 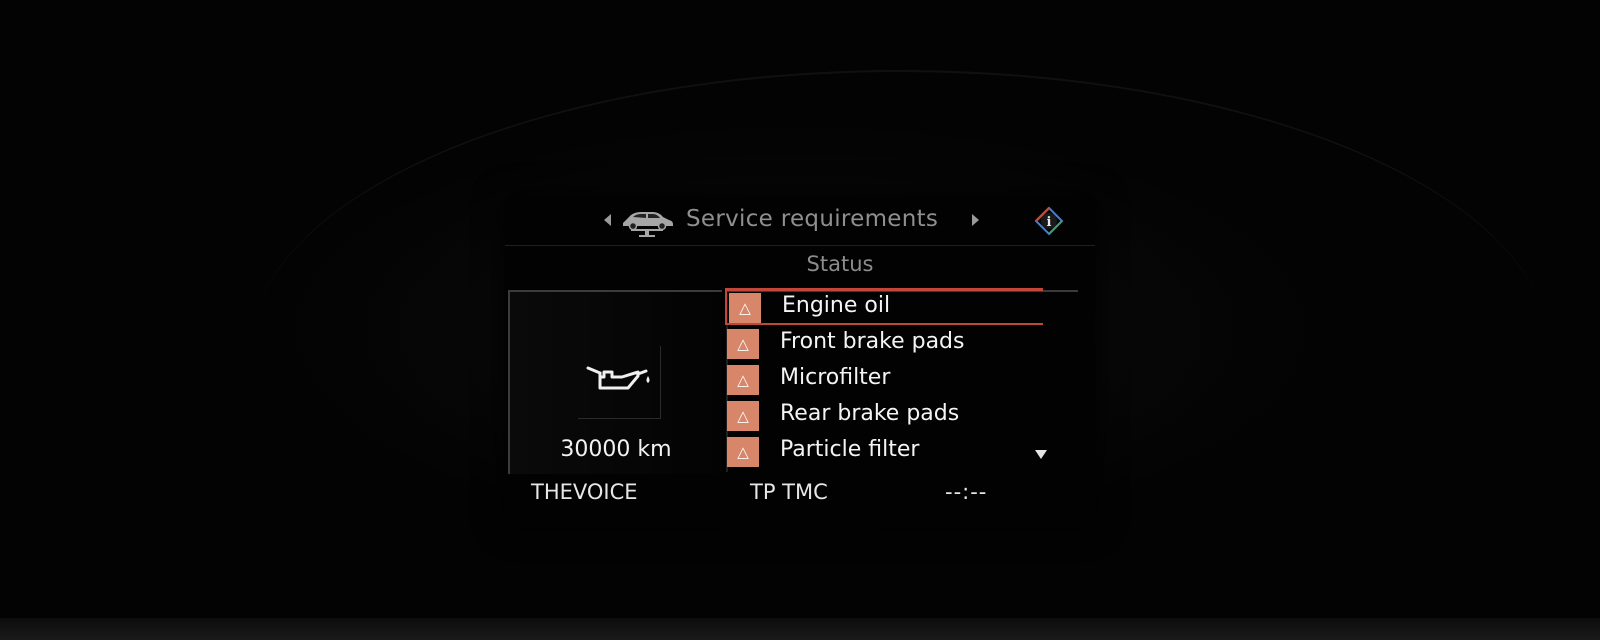 I want to click on list-item-front-brake-pads: △ Front brake pads, so click(x=884, y=343).